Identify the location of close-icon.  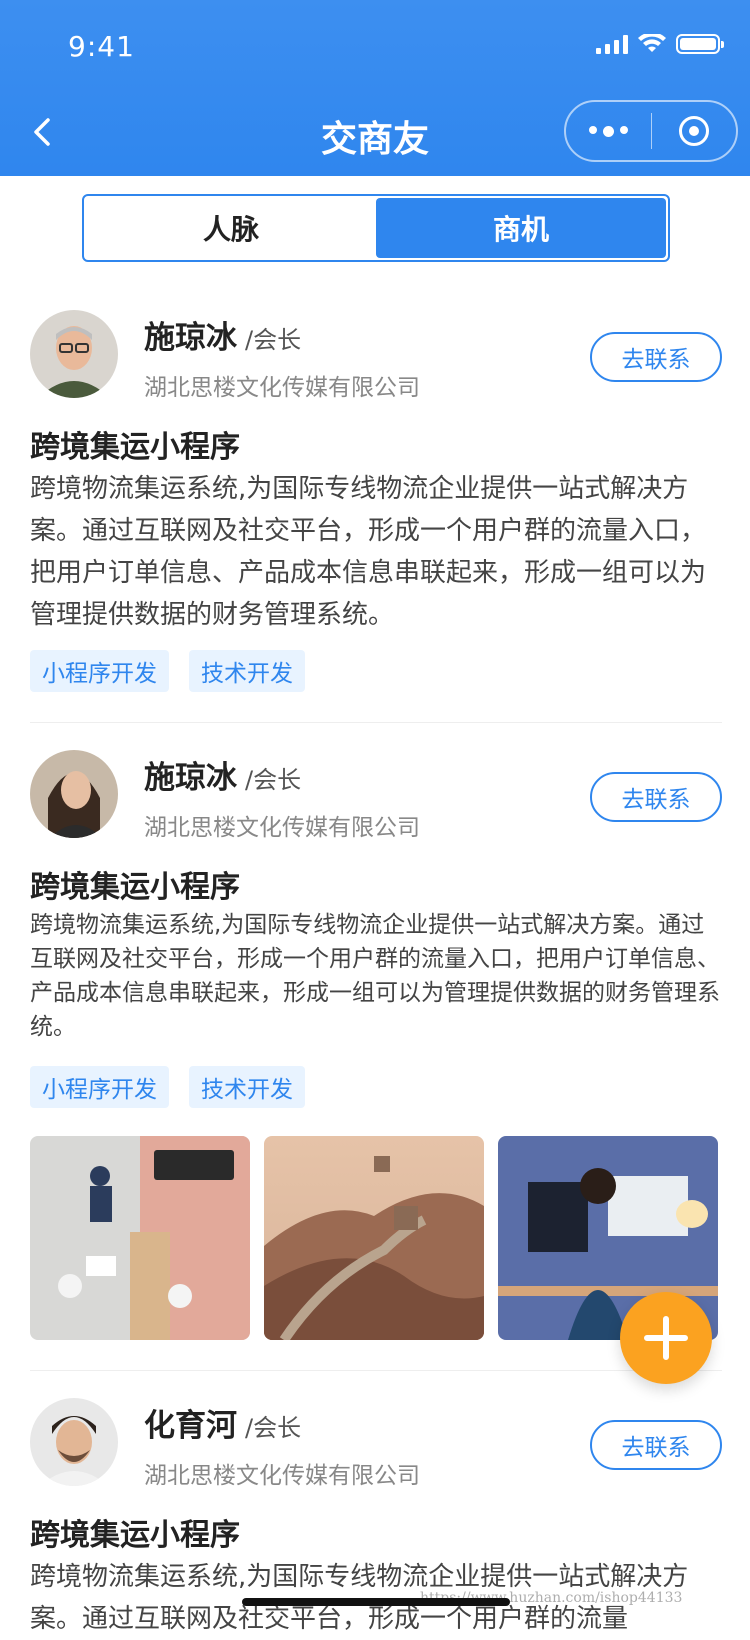
(694, 131).